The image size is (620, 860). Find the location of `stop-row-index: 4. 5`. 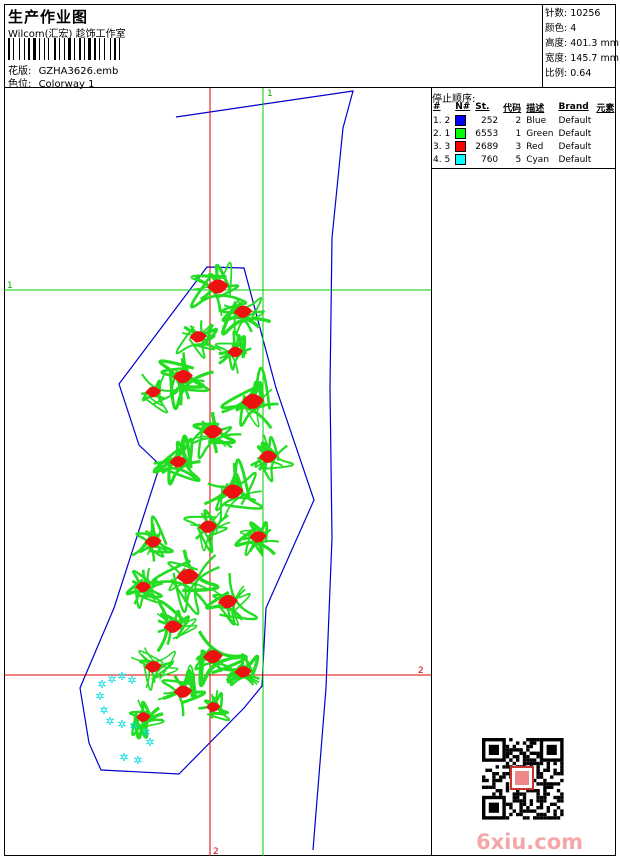

stop-row-index: 4. 5 is located at coordinates (442, 159).